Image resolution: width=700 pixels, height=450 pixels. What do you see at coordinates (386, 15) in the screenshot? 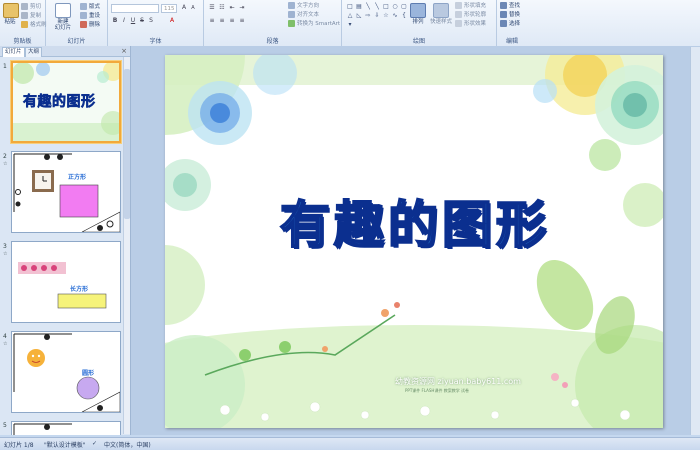
I see `star-shape-icon: ☆` at bounding box center [386, 15].